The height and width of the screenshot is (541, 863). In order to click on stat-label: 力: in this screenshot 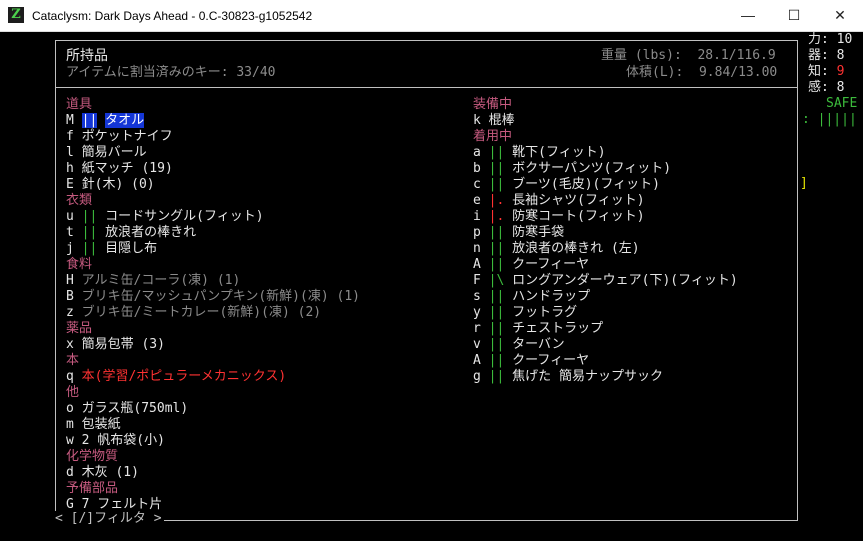, I will do `click(822, 39)`.